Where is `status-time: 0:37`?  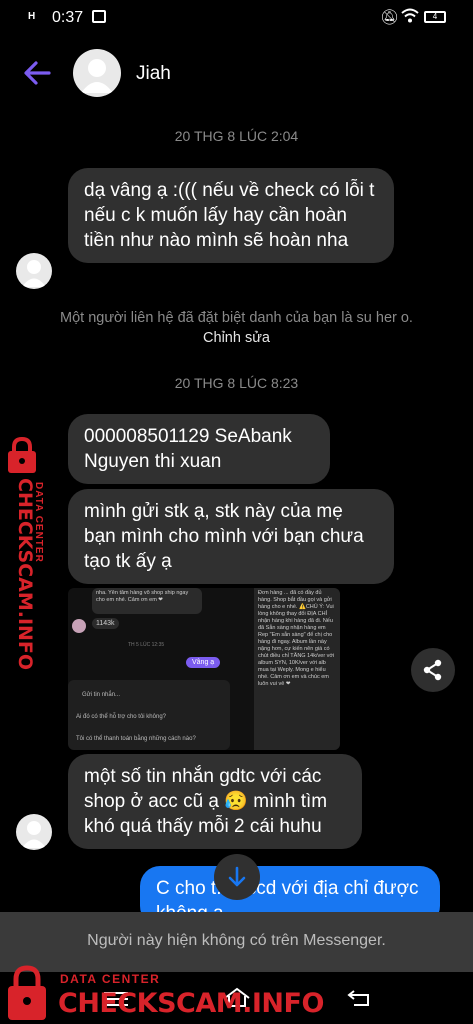 status-time: 0:37 is located at coordinates (68, 17).